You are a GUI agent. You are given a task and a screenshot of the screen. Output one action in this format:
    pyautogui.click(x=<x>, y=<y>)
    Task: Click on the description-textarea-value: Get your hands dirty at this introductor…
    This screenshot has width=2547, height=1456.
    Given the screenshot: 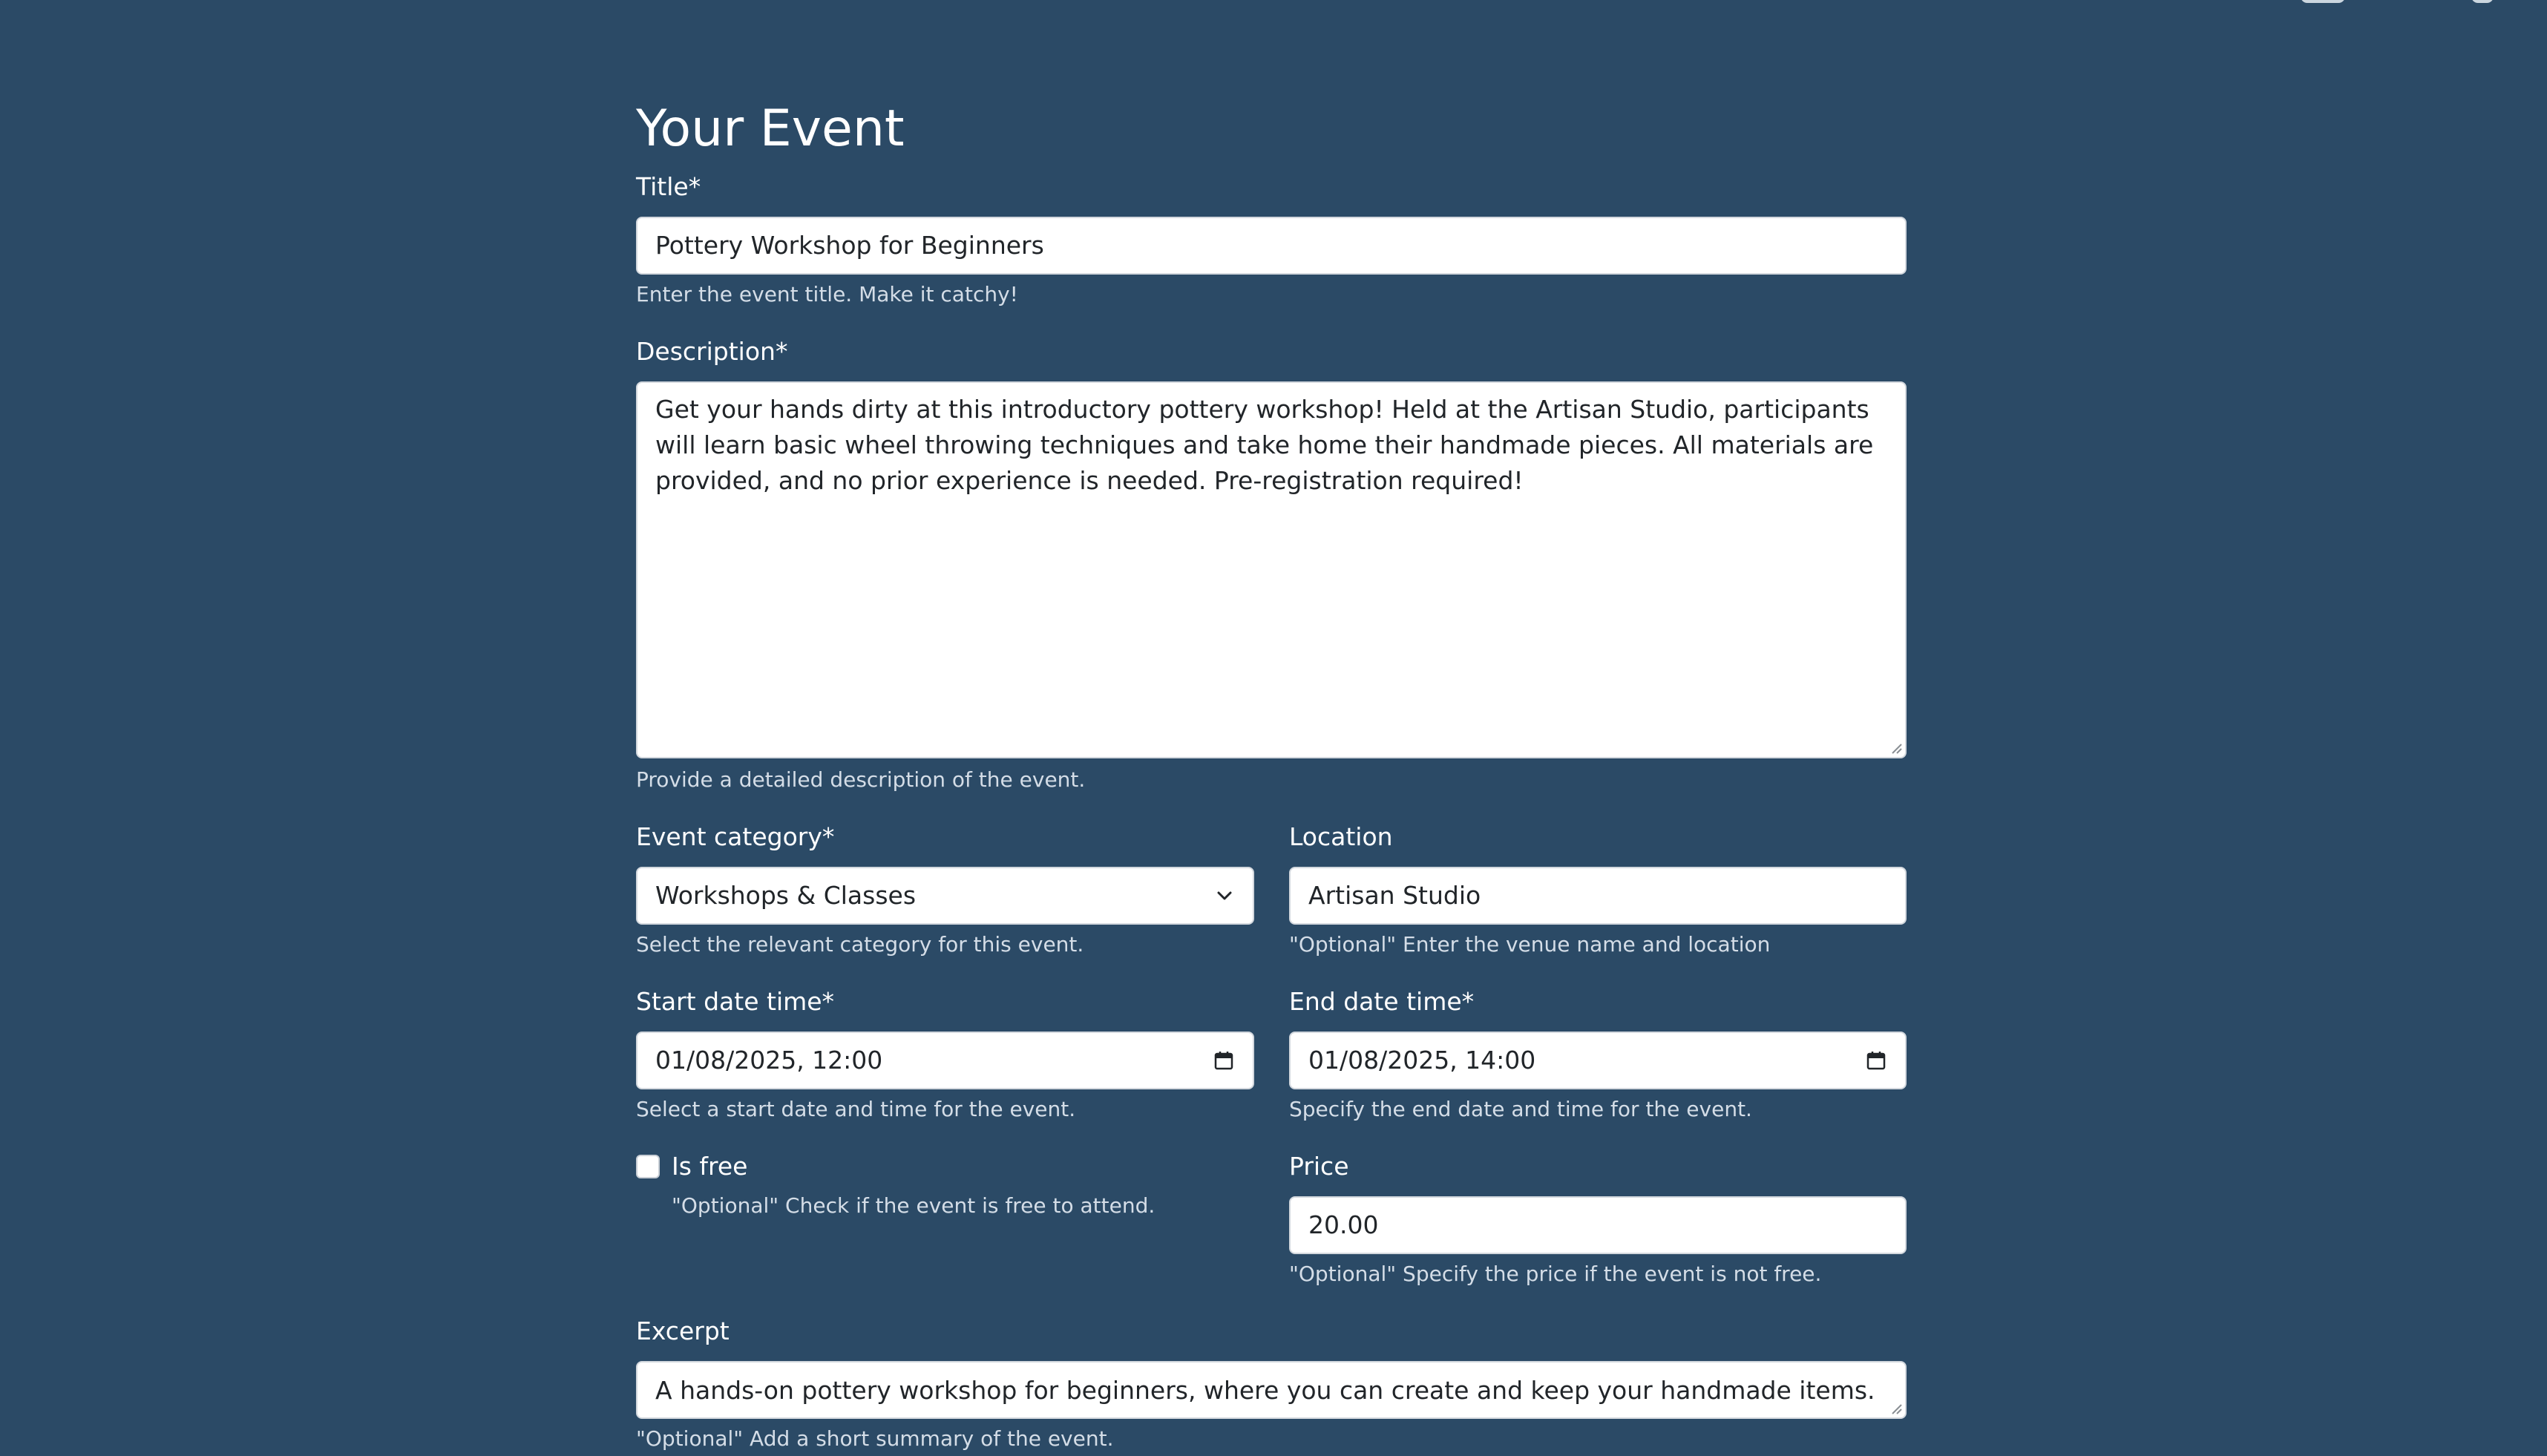 What is the action you would take?
    pyautogui.click(x=1264, y=445)
    